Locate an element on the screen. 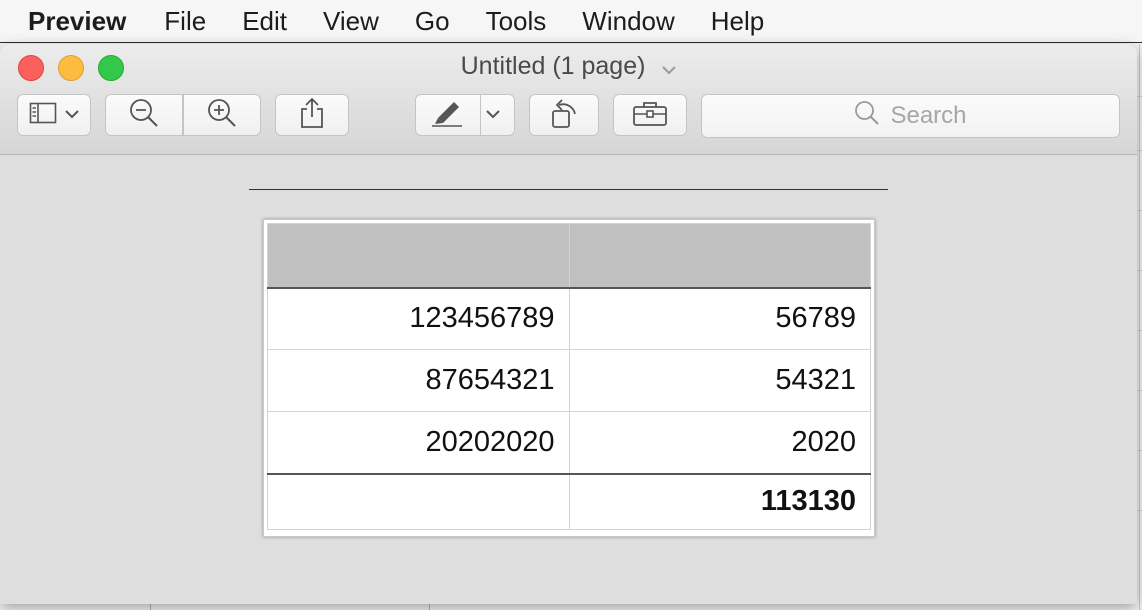  menu-go: Go is located at coordinates (432, 21).